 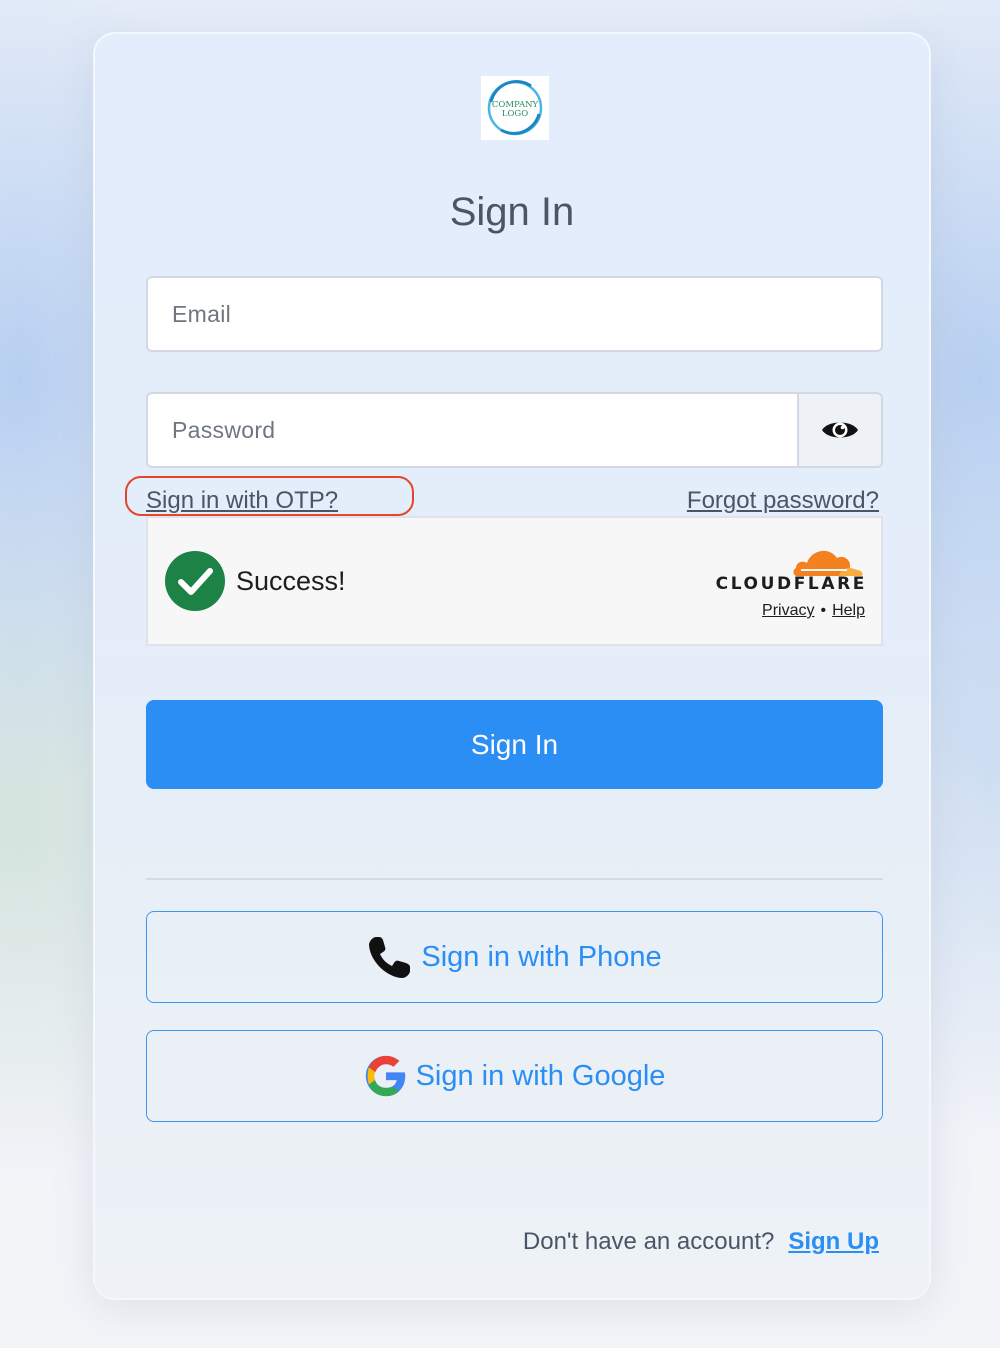 I want to click on captcha-footer-links: Privacy • Help, so click(x=813, y=611).